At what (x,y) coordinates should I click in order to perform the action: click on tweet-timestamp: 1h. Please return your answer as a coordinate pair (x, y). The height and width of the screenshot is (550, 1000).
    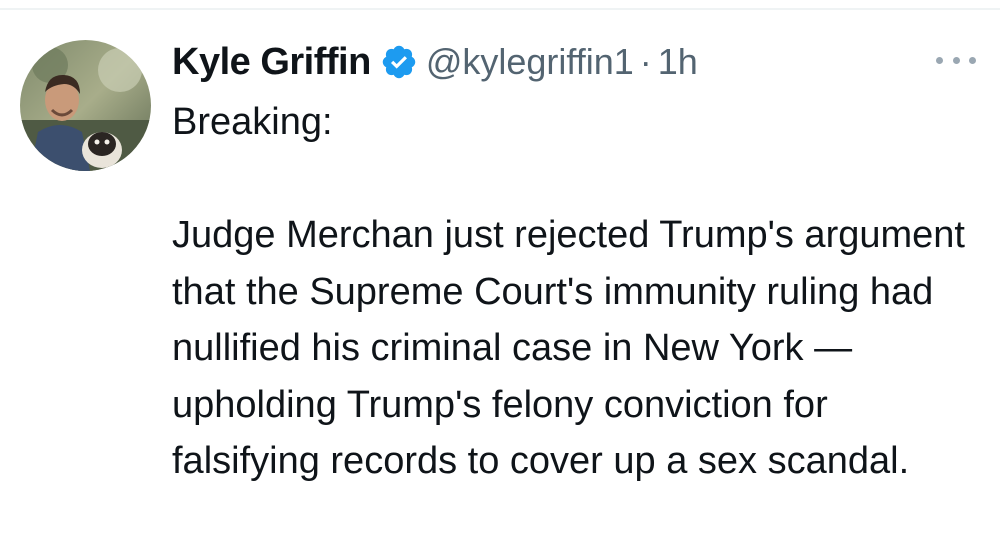
    Looking at the image, I should click on (678, 62).